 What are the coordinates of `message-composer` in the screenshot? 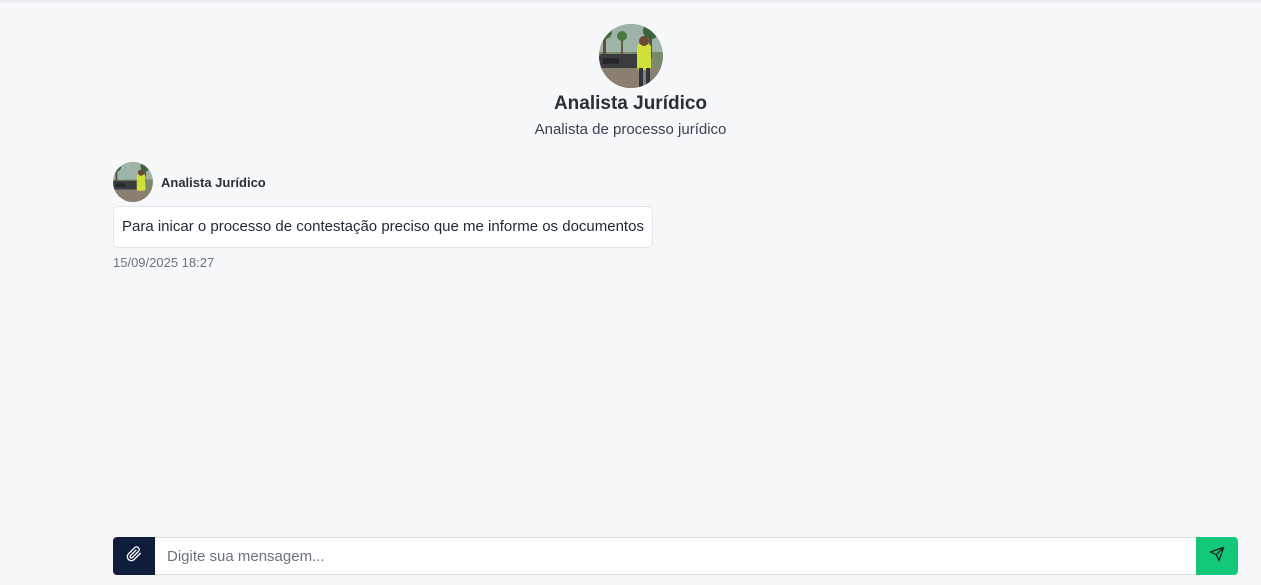 It's located at (675, 556).